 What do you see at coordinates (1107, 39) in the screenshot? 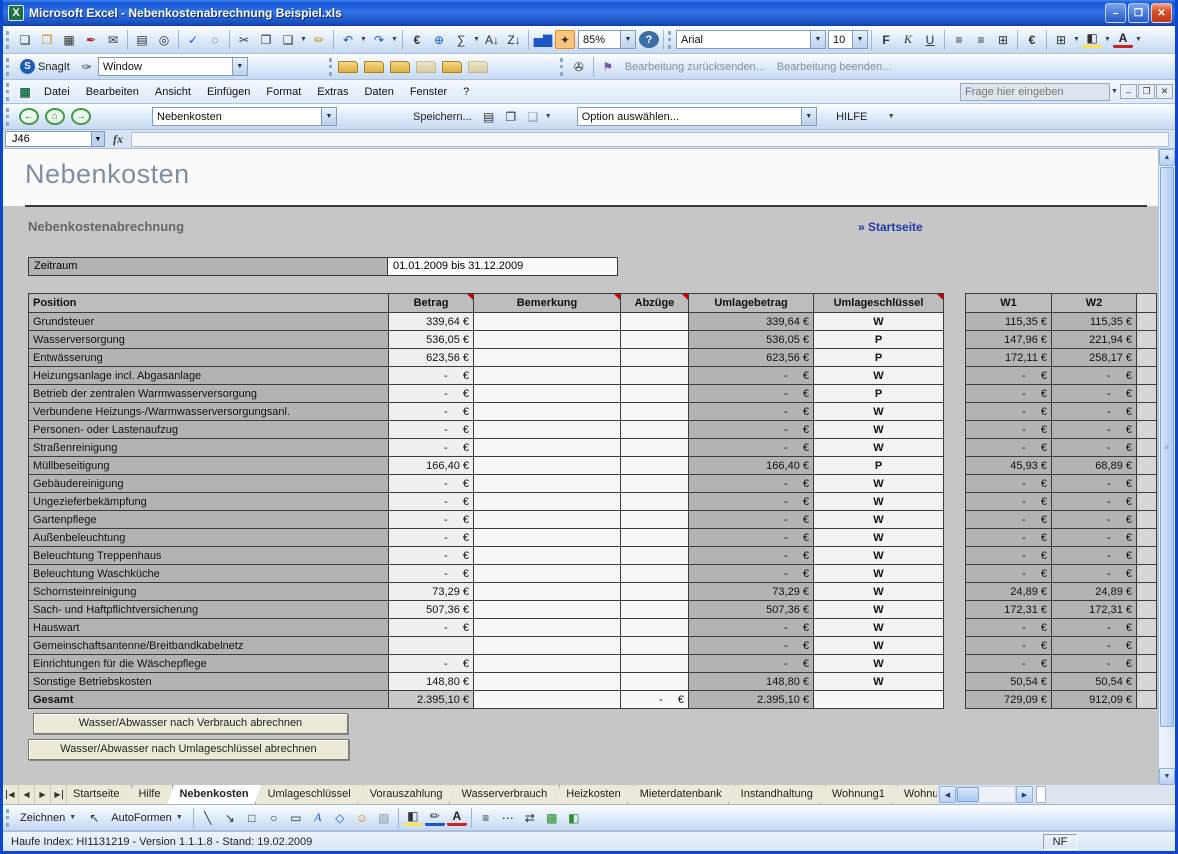
I see `fill-color-dropdown: ▼` at bounding box center [1107, 39].